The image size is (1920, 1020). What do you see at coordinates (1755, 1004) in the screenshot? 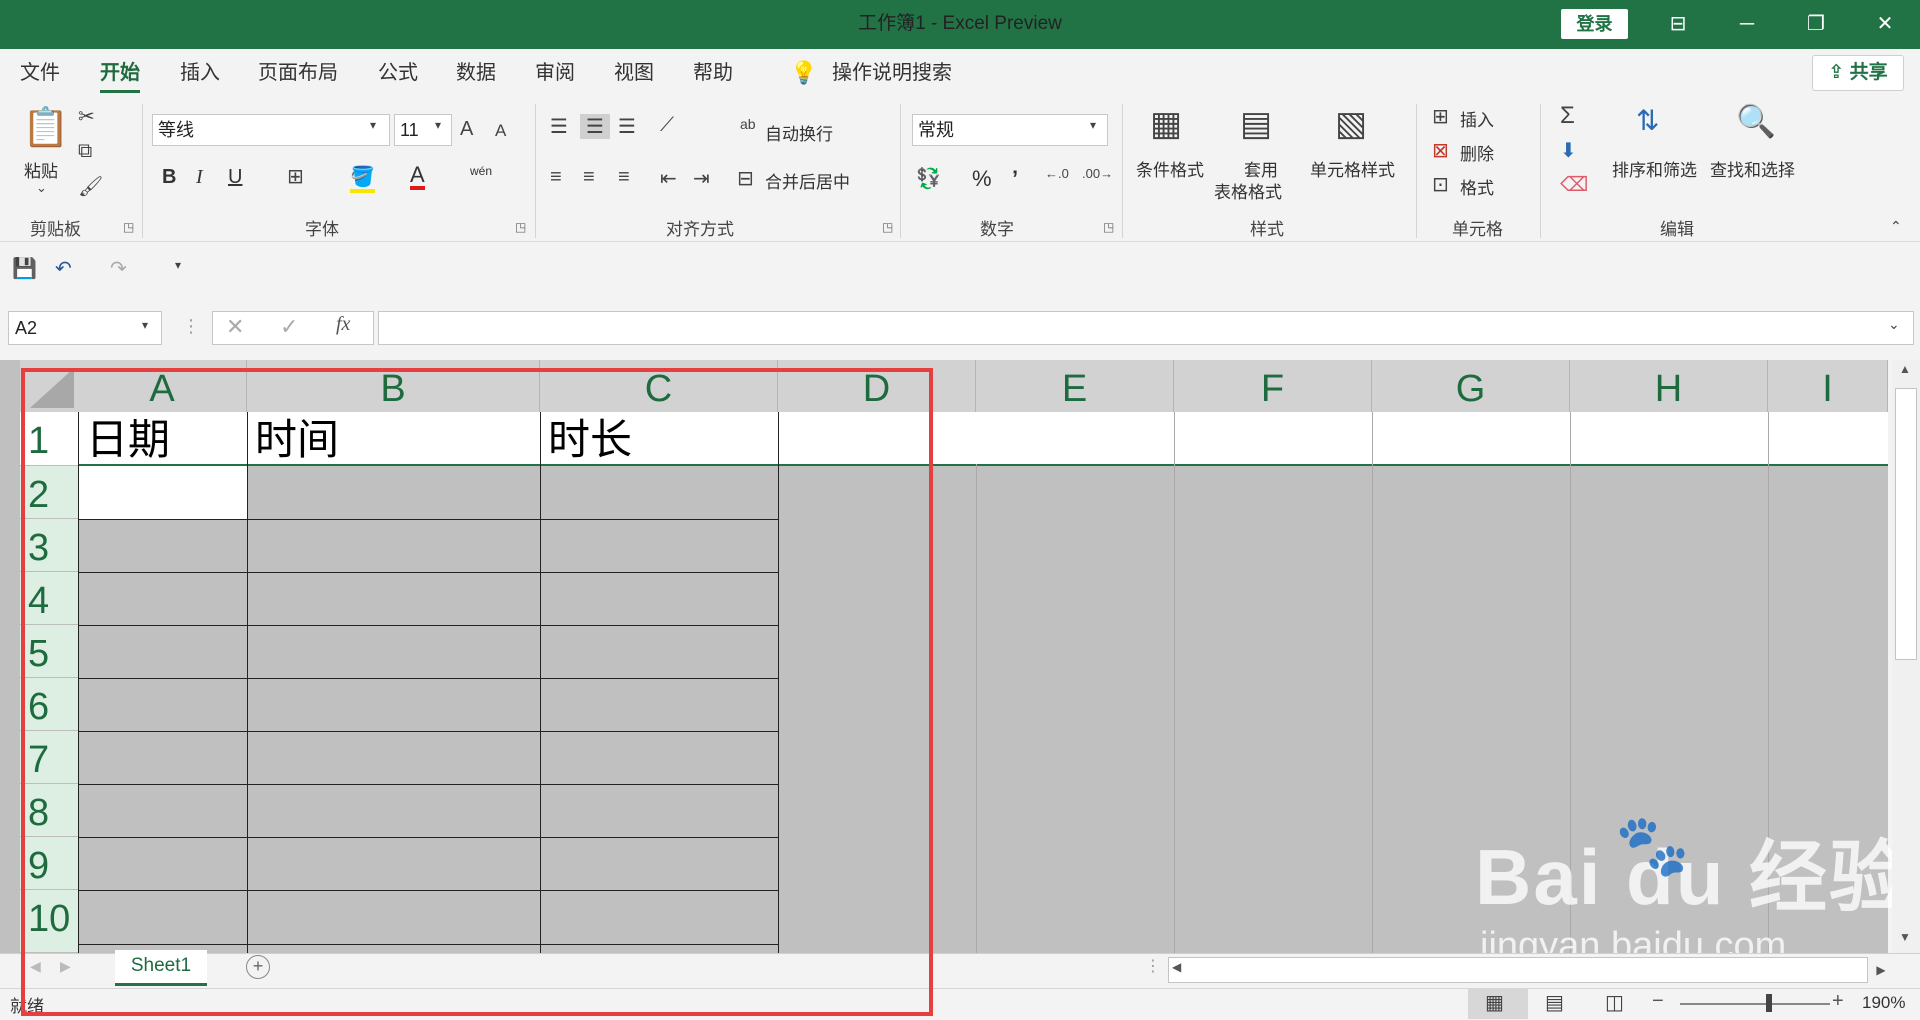
I see `zoom-slider` at bounding box center [1755, 1004].